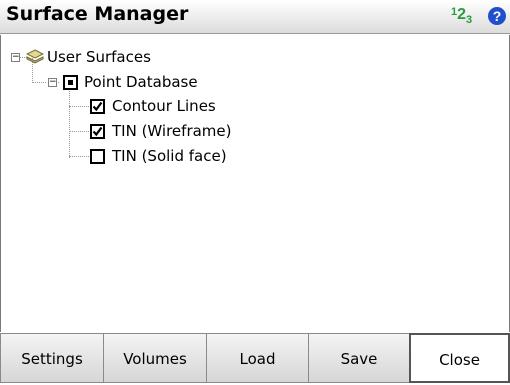 The width and height of the screenshot is (510, 385). What do you see at coordinates (497, 16) in the screenshot?
I see `help-icon: ?` at bounding box center [497, 16].